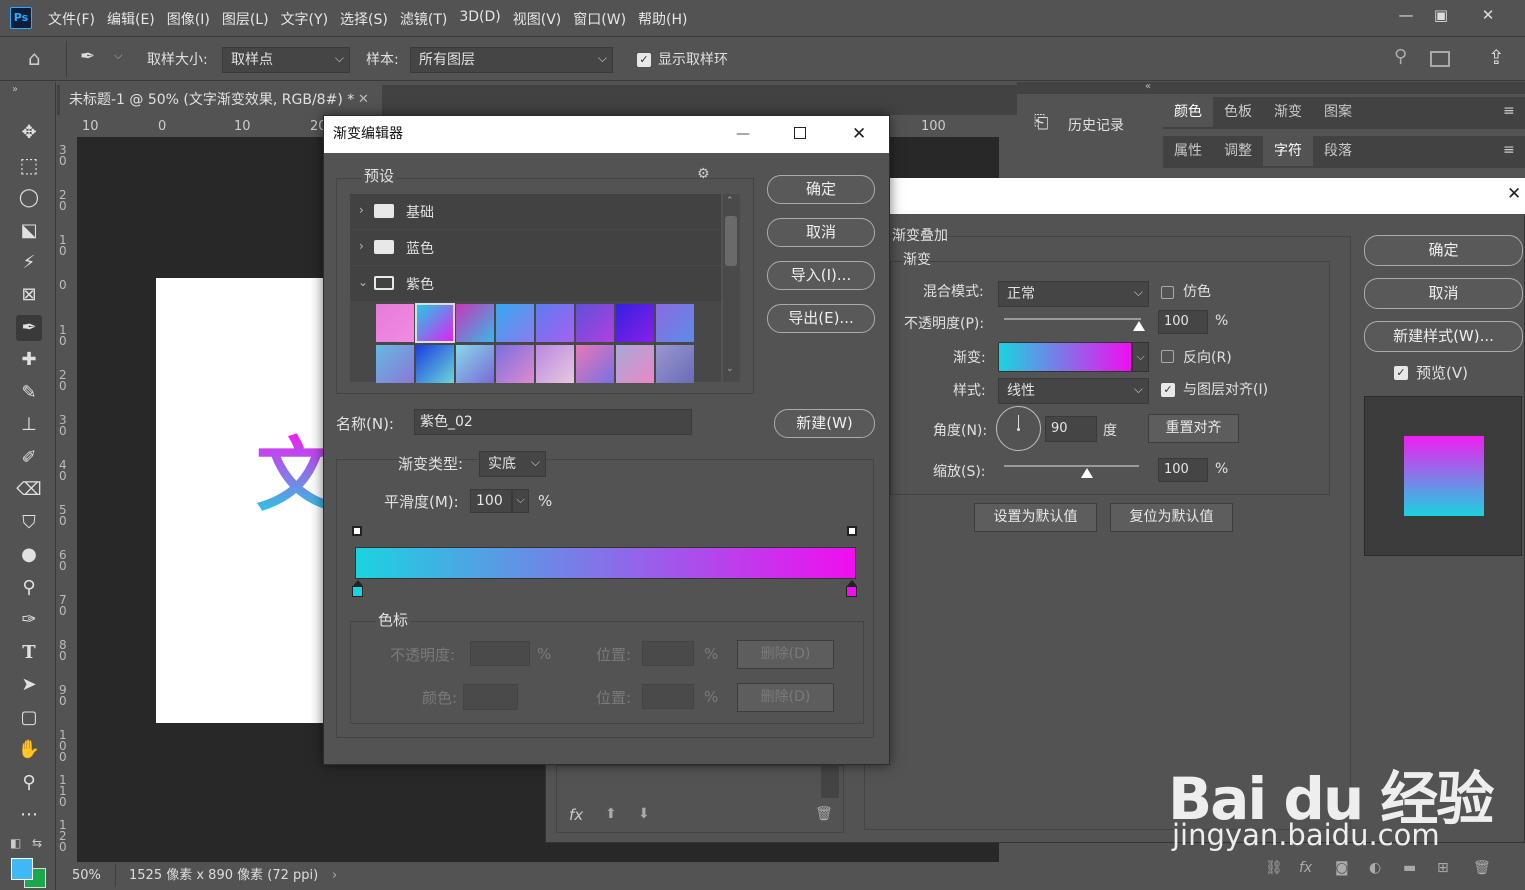 The image size is (1525, 890). What do you see at coordinates (1409, 868) in the screenshot?
I see `group-icon: ▬` at bounding box center [1409, 868].